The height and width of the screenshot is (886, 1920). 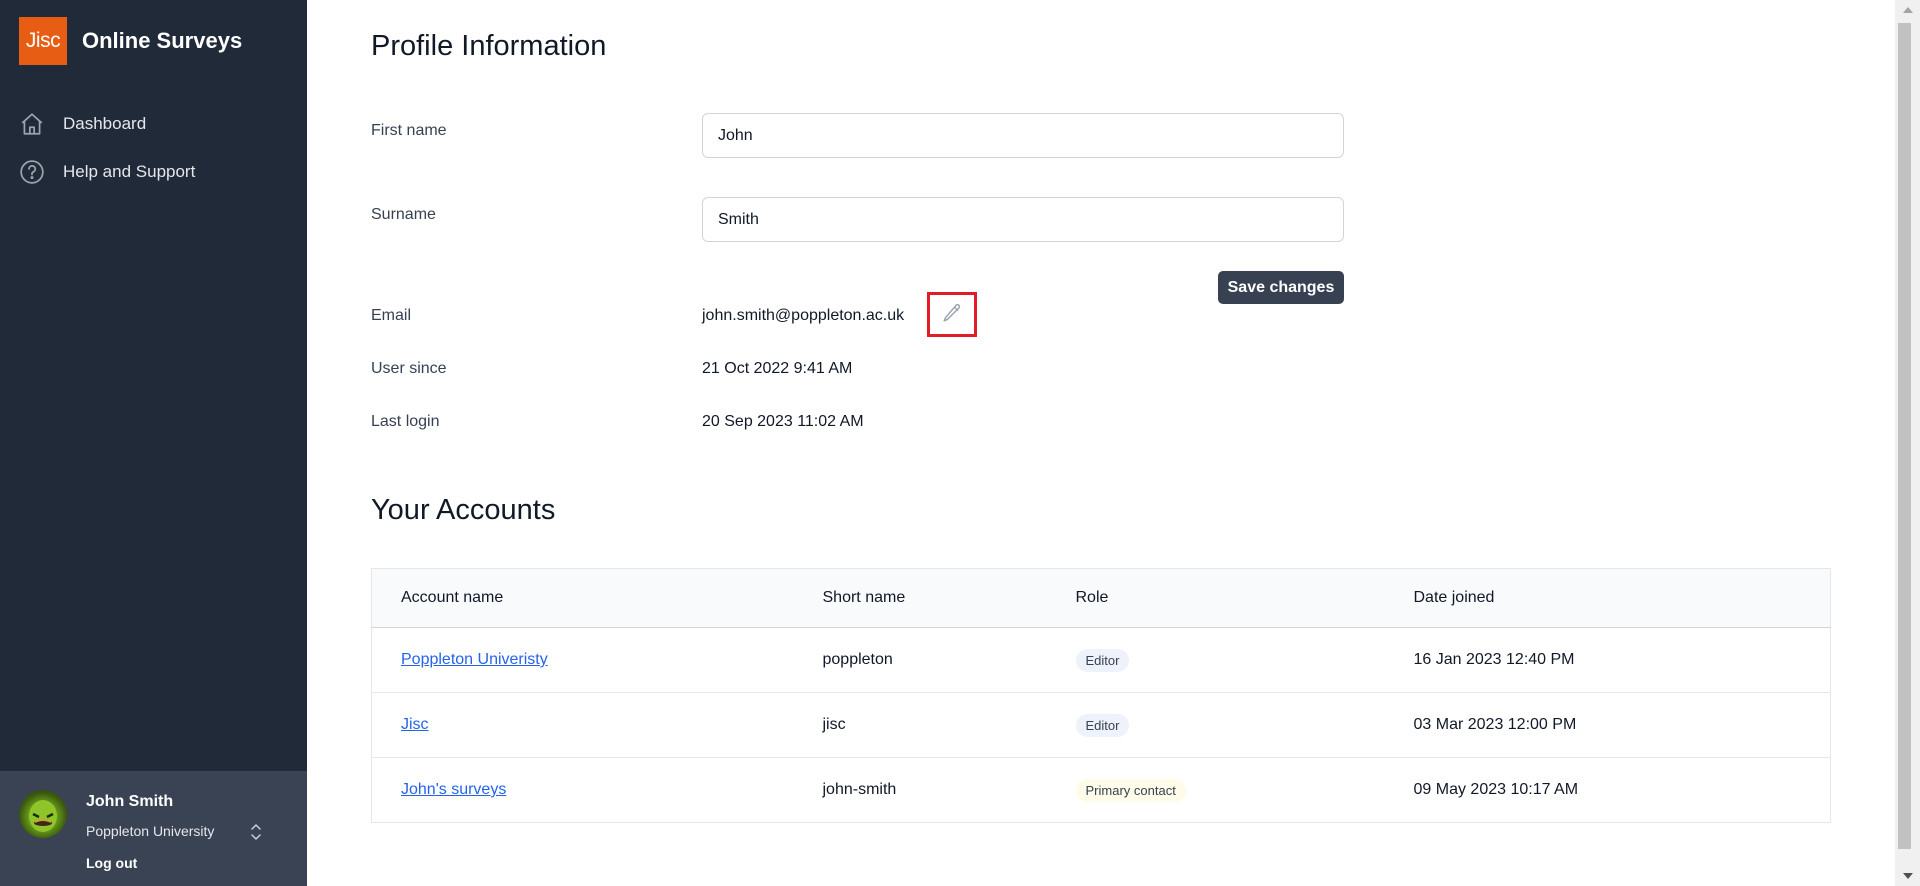 What do you see at coordinates (834, 724) in the screenshot?
I see `short-name-cell: jisc` at bounding box center [834, 724].